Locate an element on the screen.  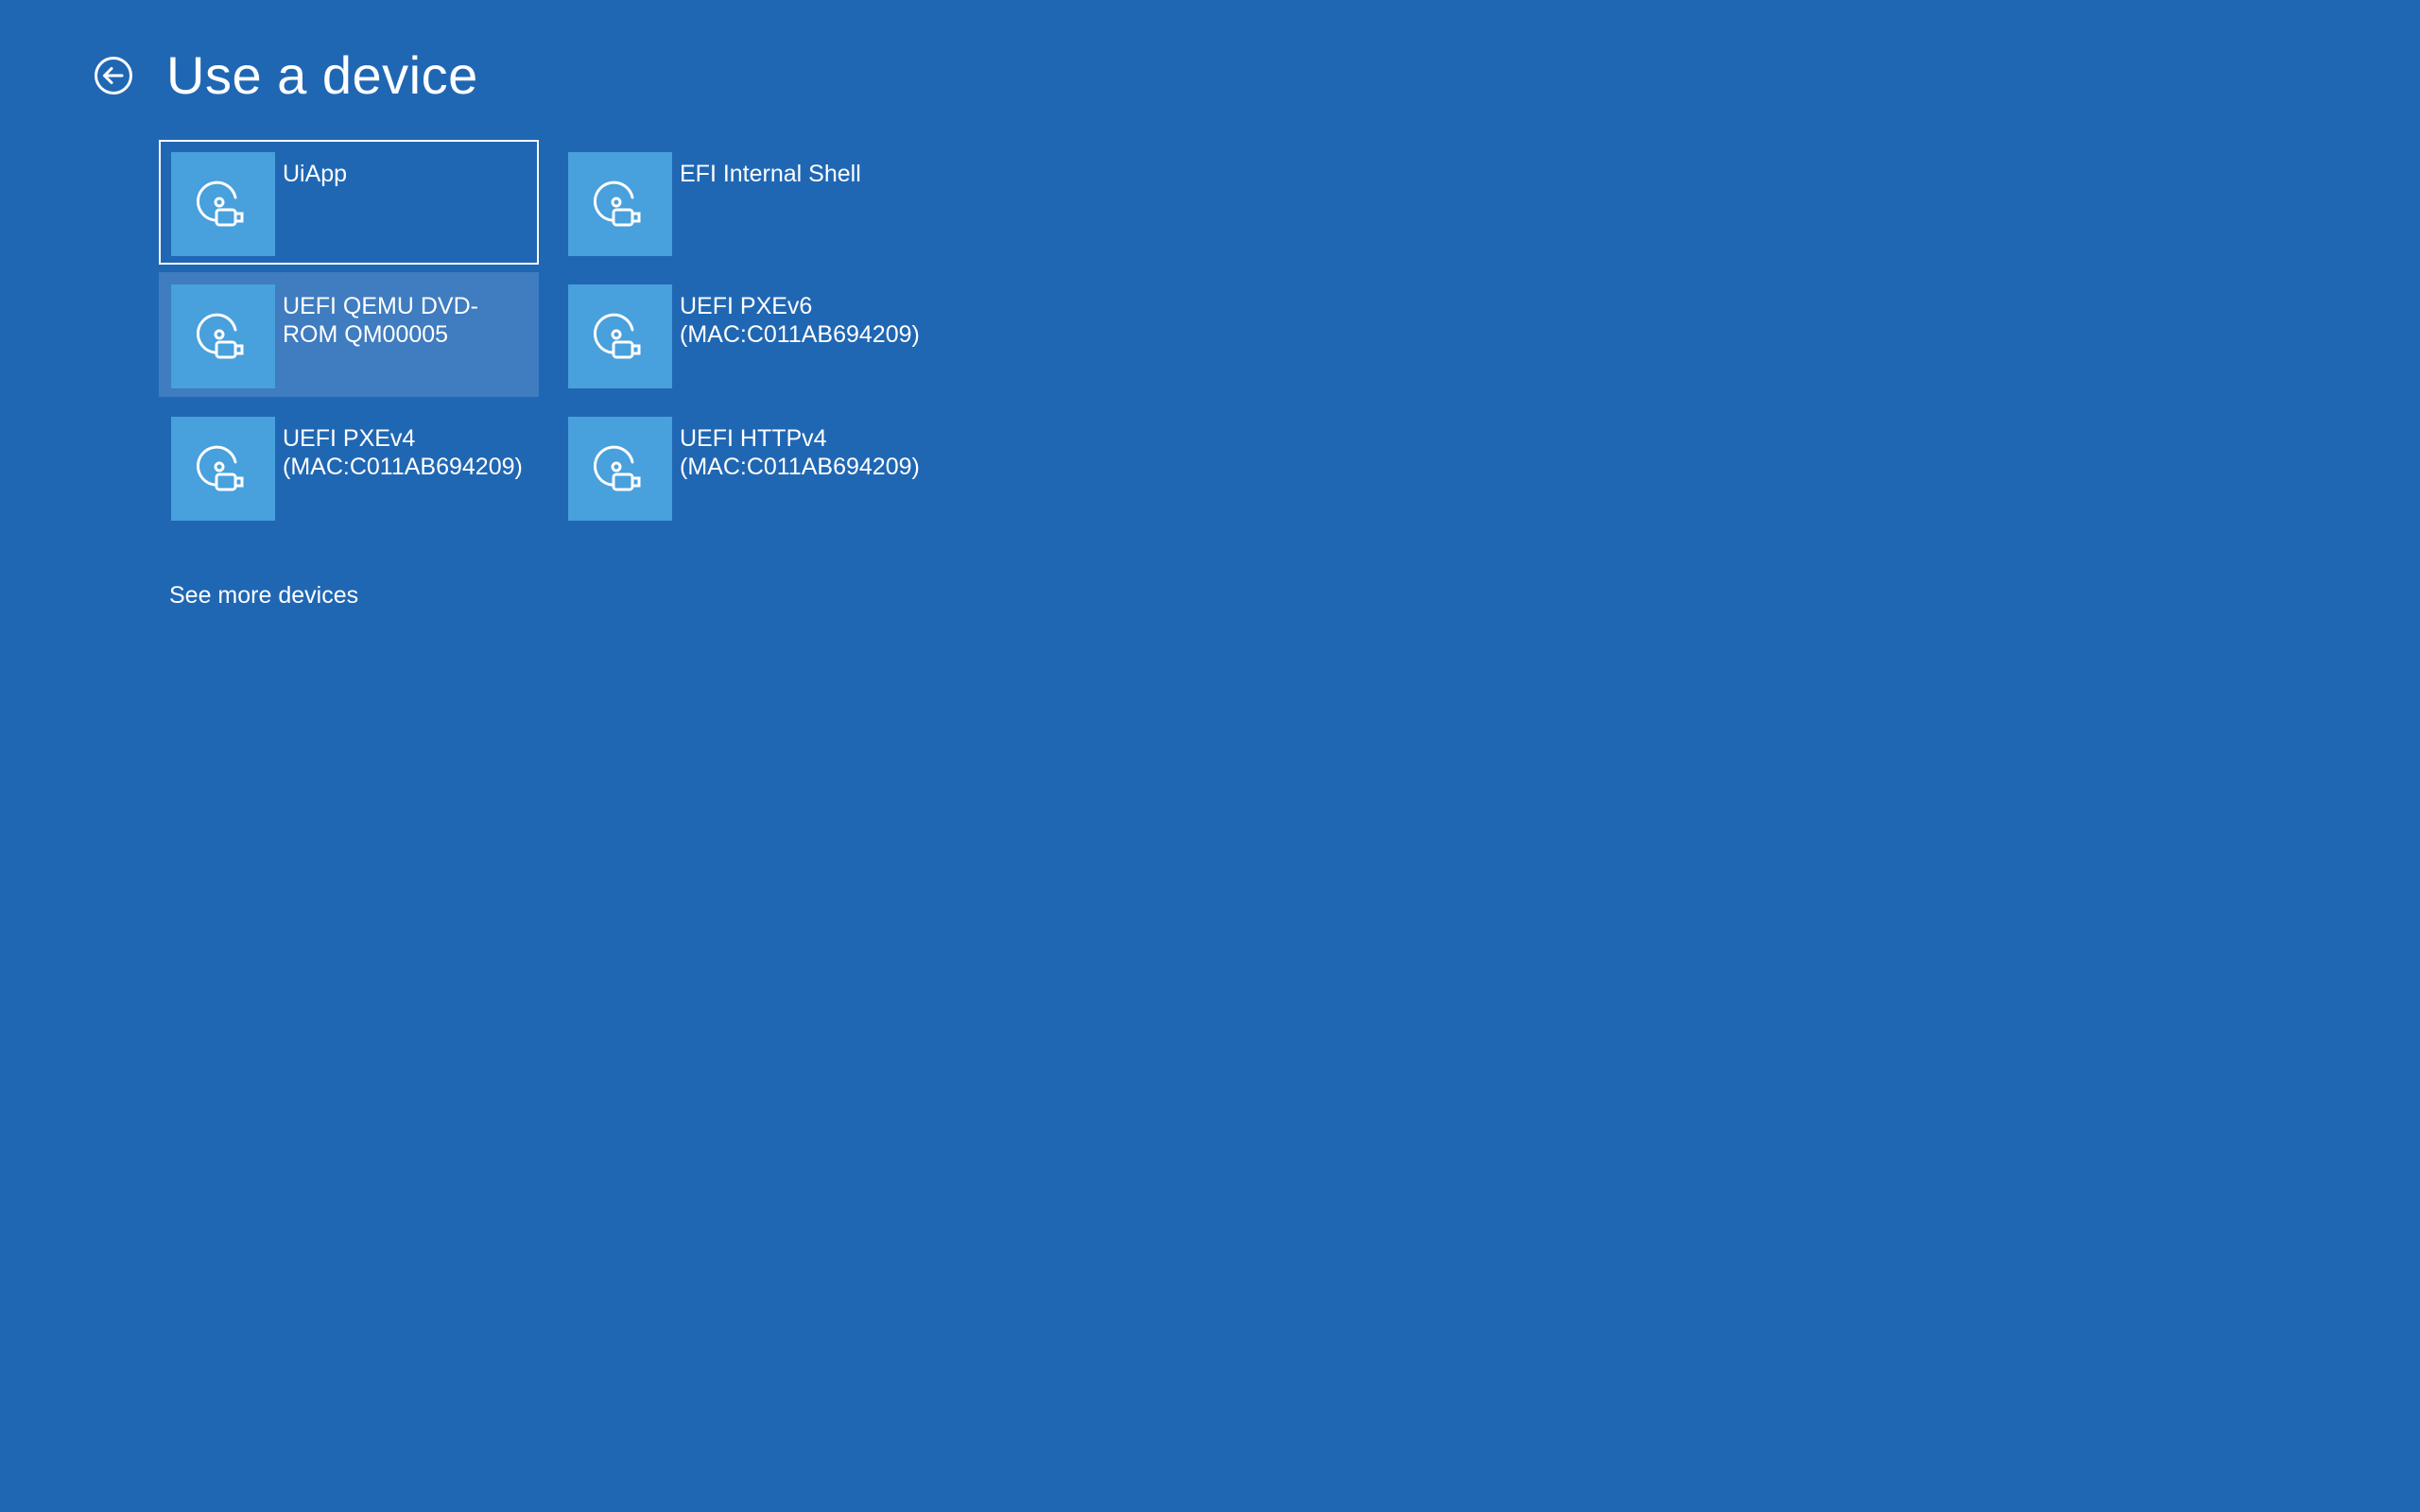
device-tile-uefi-pxev6: UEFI PXEv6 (MAC:C011AB694209) is located at coordinates (746, 334).